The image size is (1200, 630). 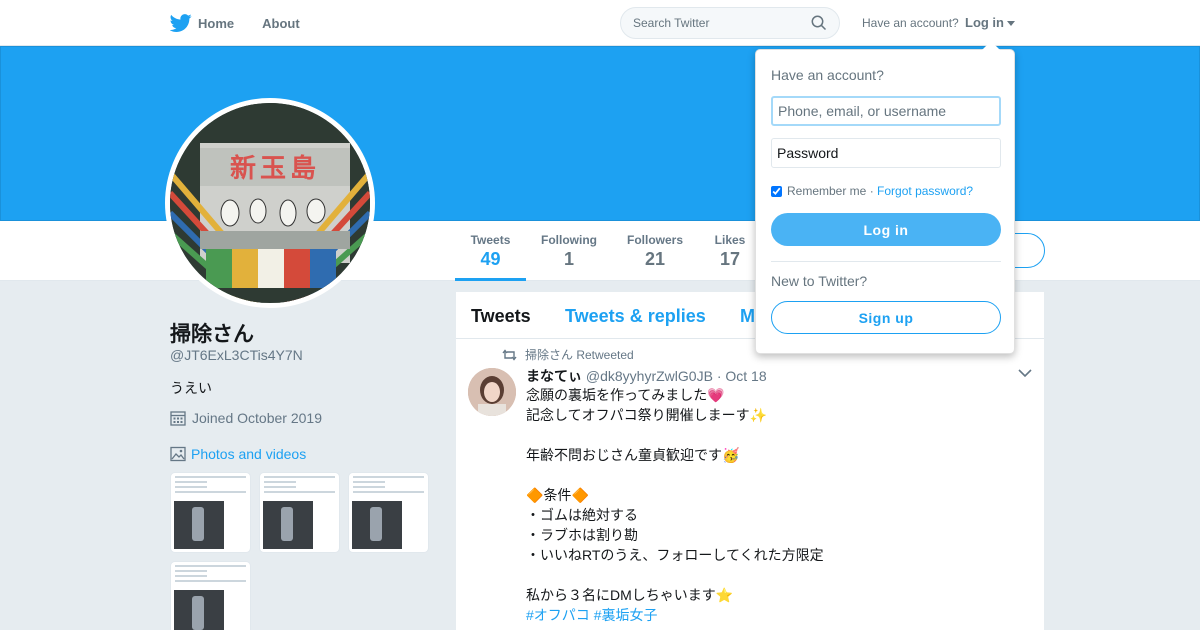 I want to click on stat-label: Followers, so click(x=654, y=240).